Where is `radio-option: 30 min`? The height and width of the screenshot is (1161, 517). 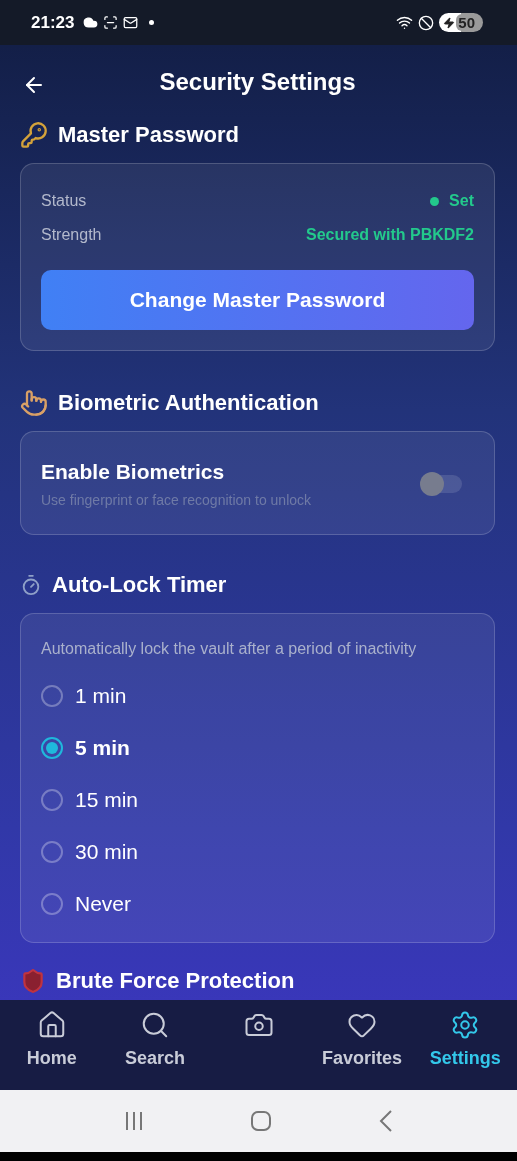
radio-option: 30 min is located at coordinates (257, 852).